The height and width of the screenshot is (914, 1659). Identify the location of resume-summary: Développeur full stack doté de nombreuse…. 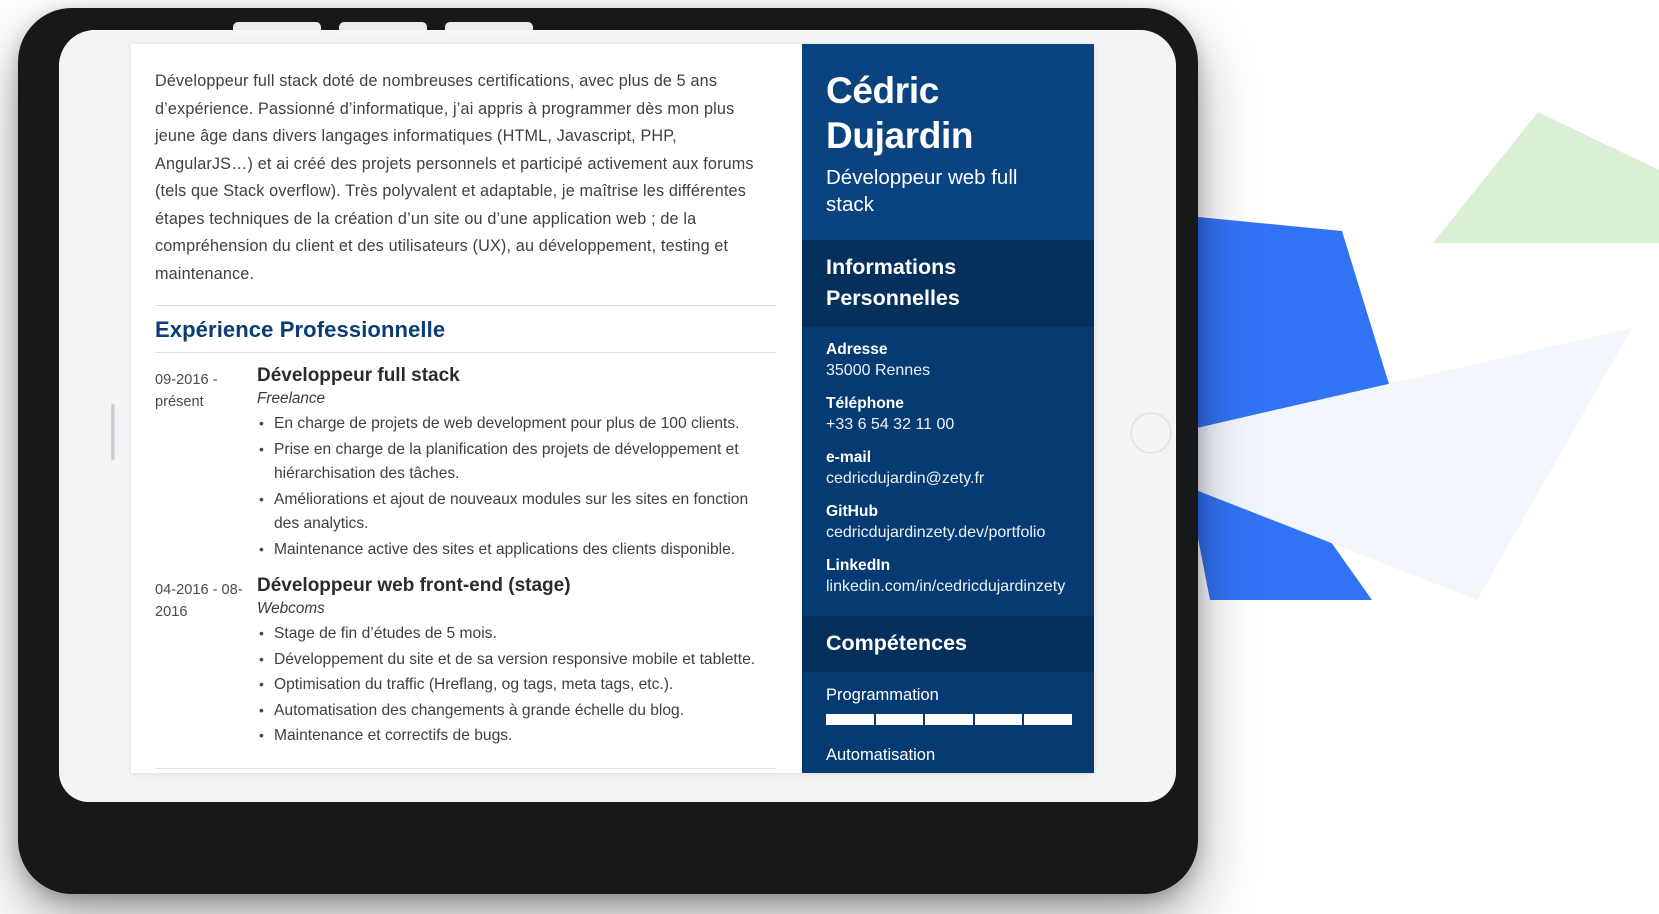
(454, 177).